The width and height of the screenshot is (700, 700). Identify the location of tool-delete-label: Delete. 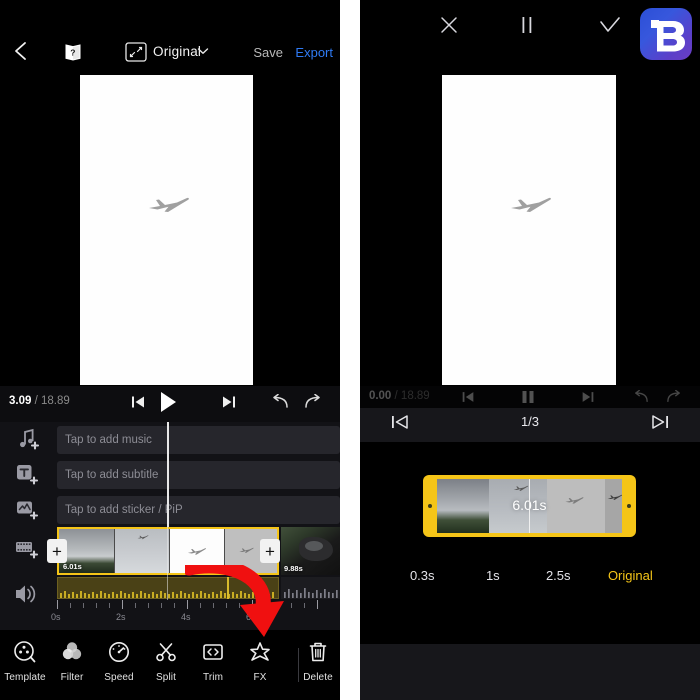
(318, 677).